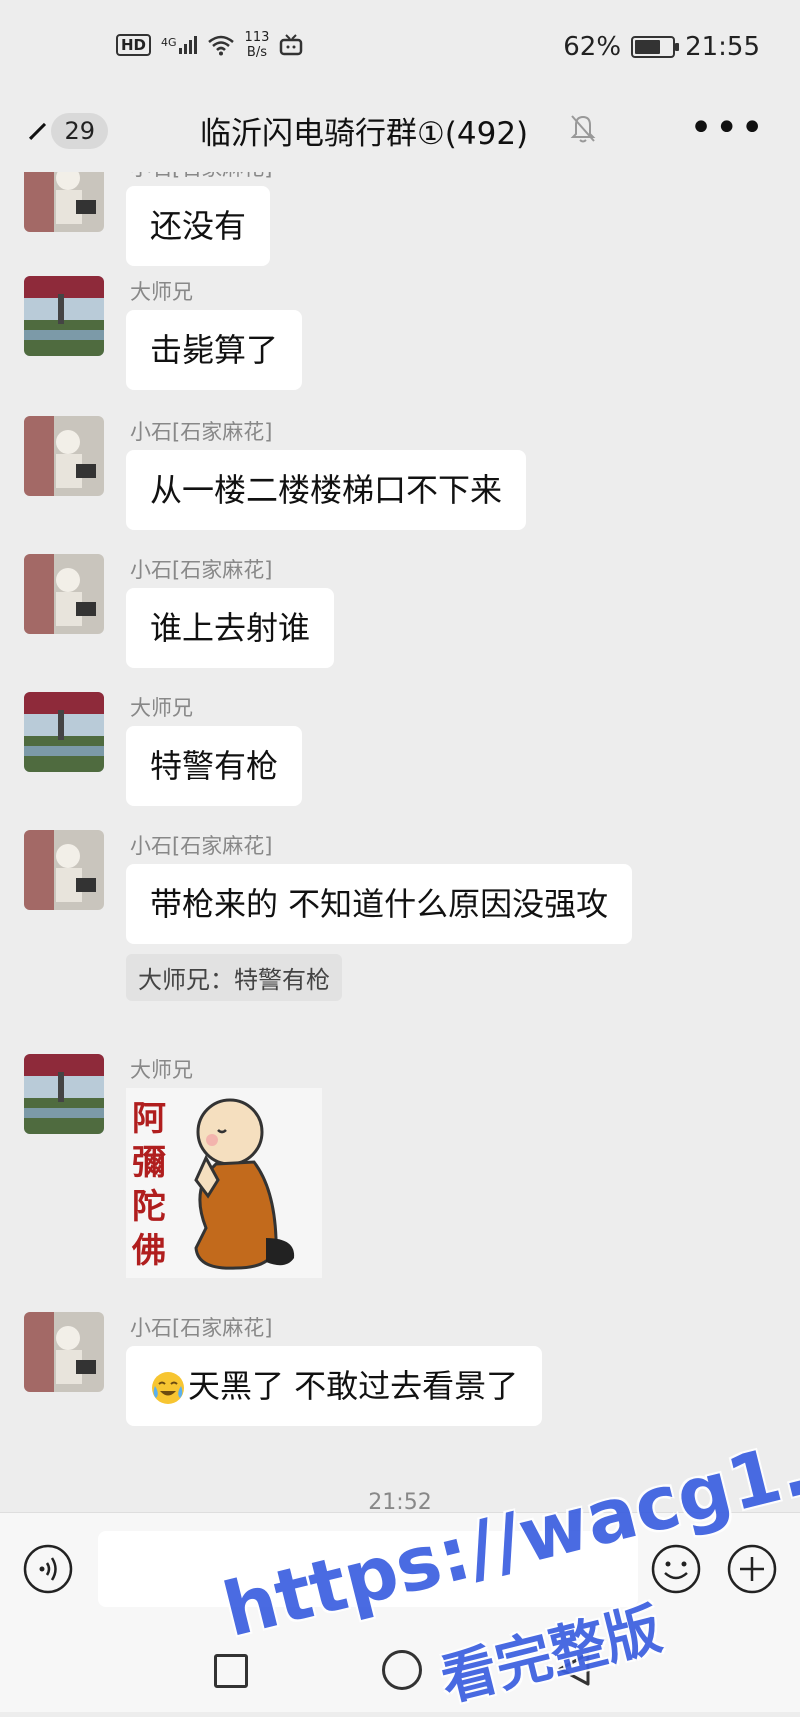 The image size is (800, 1717). What do you see at coordinates (149, 1163) in the screenshot?
I see `svg-text: 彌` at bounding box center [149, 1163].